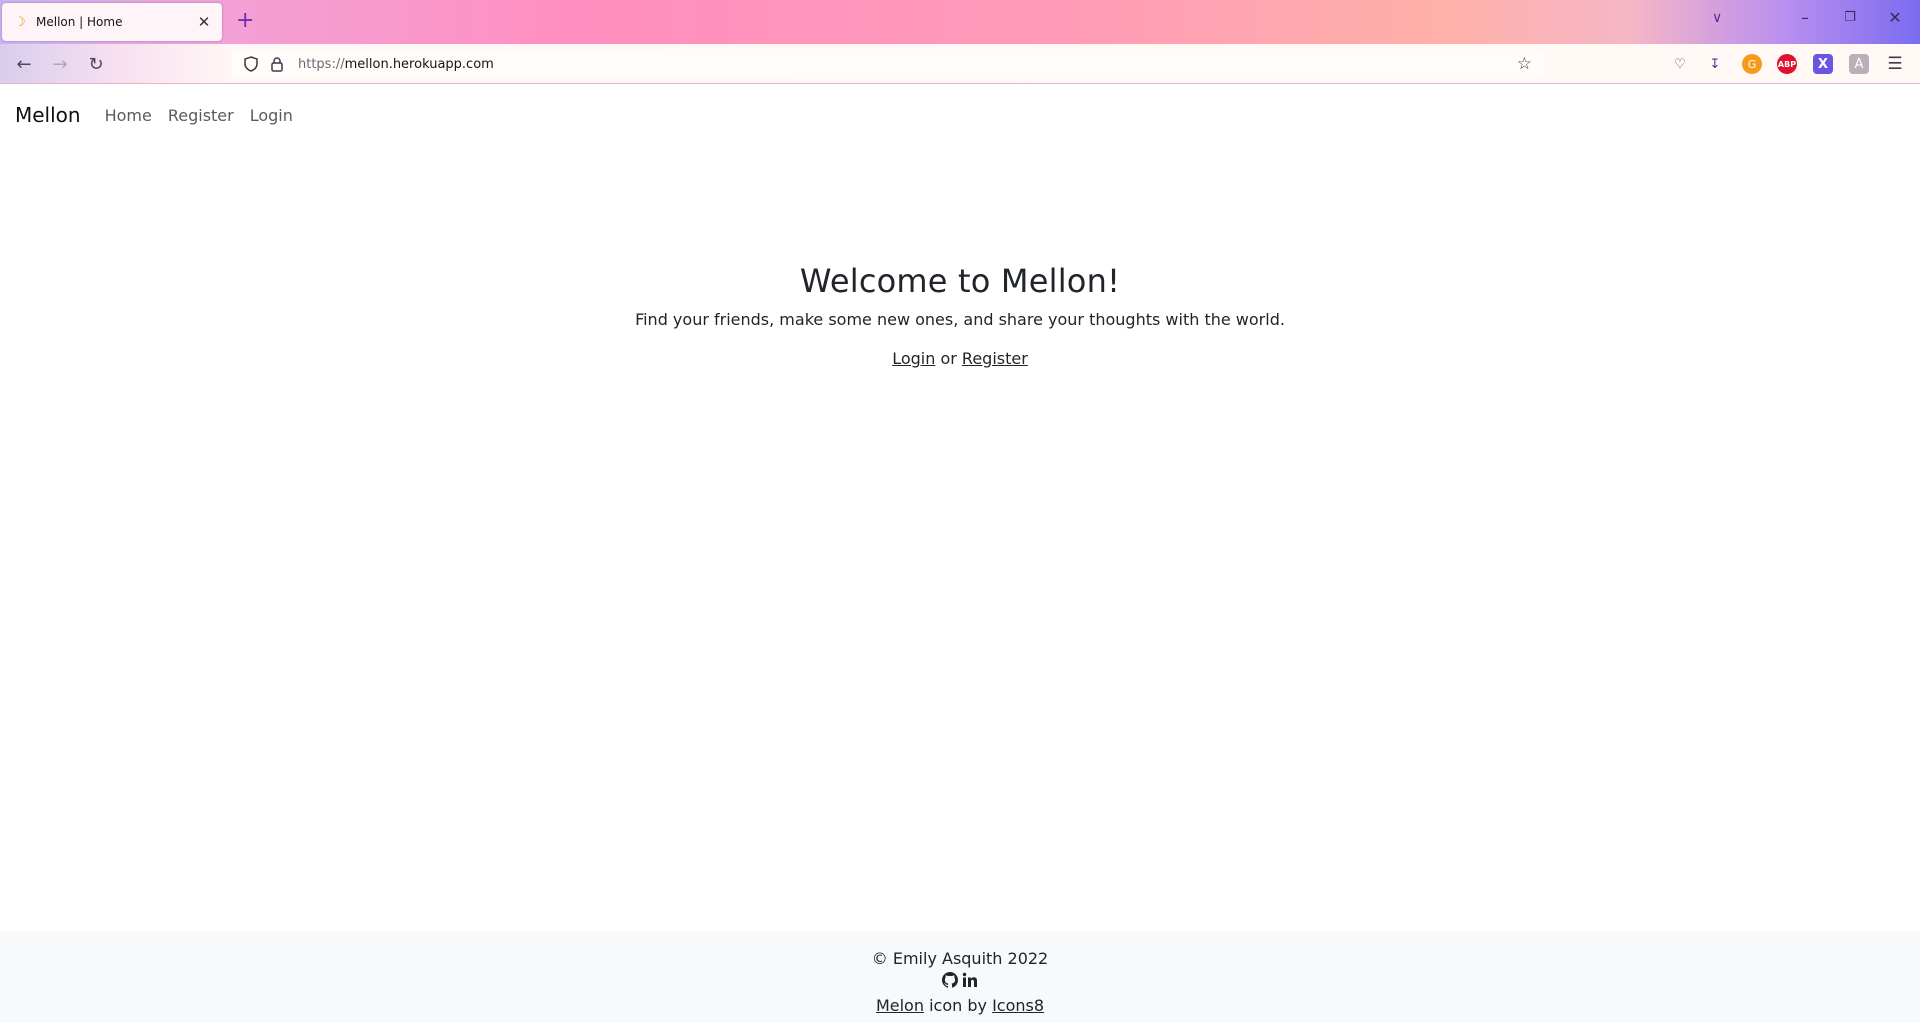 This screenshot has height=1023, width=1920. I want to click on nav-link-login: Login, so click(271, 115).